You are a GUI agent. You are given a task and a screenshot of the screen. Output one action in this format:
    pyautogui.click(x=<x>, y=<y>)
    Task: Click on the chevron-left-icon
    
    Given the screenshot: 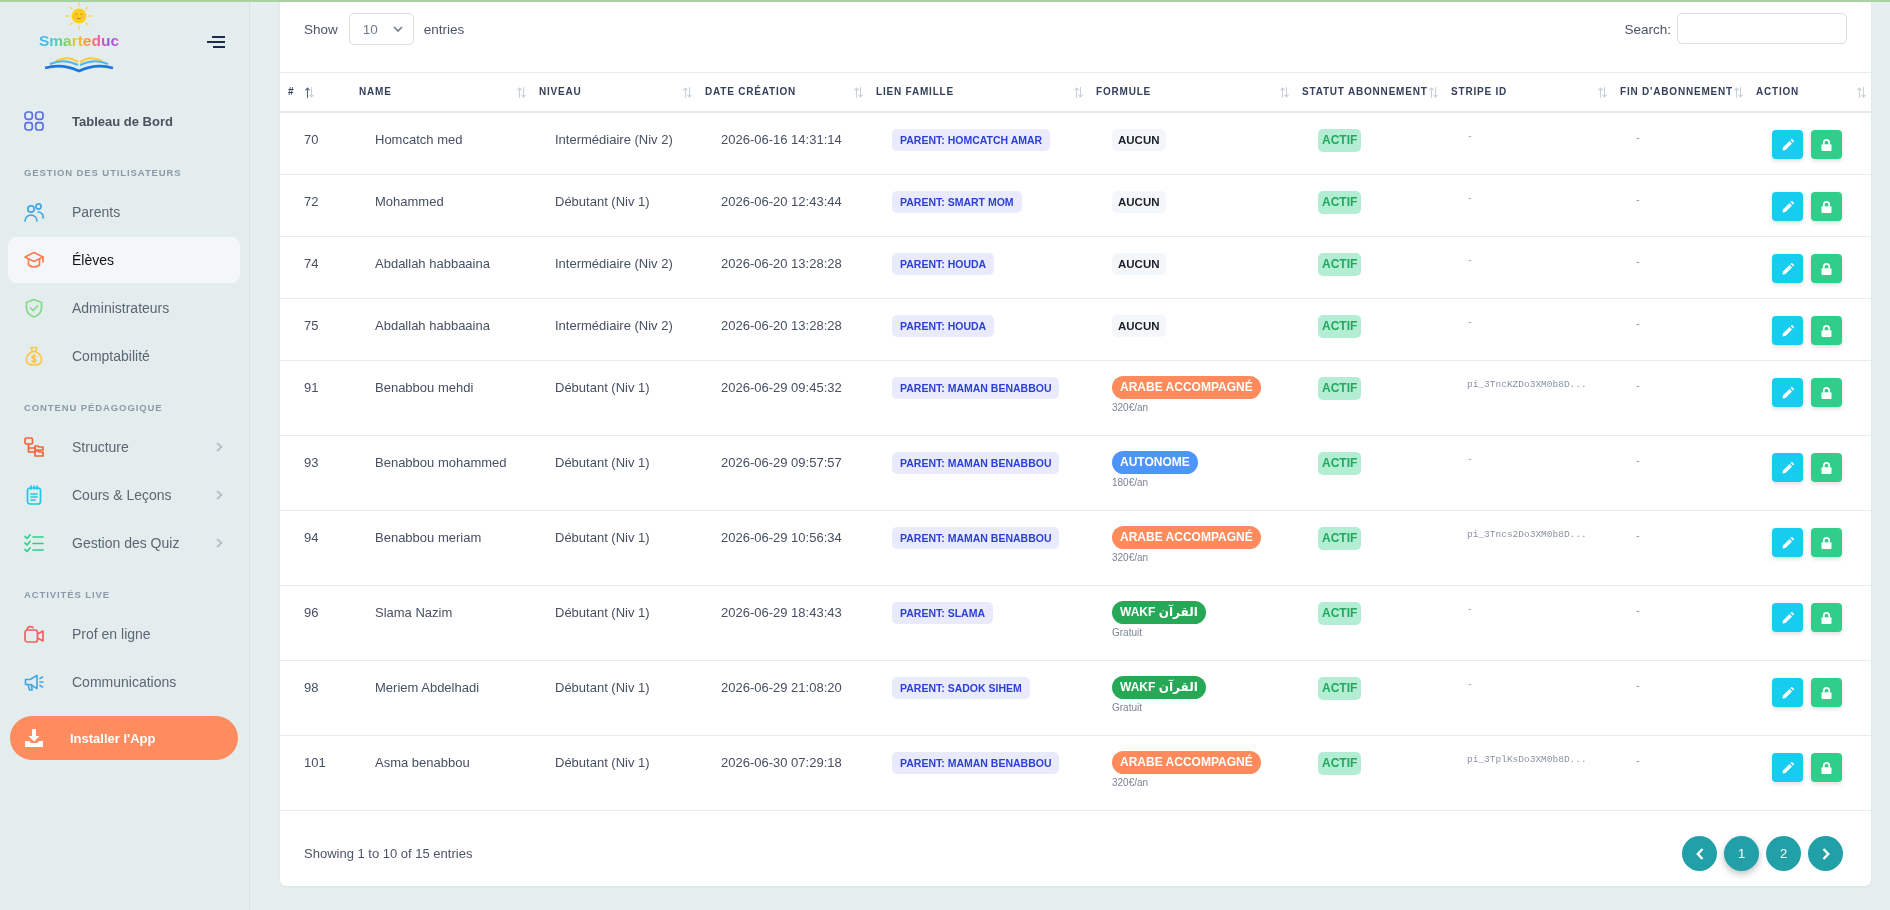 What is the action you would take?
    pyautogui.click(x=1699, y=853)
    